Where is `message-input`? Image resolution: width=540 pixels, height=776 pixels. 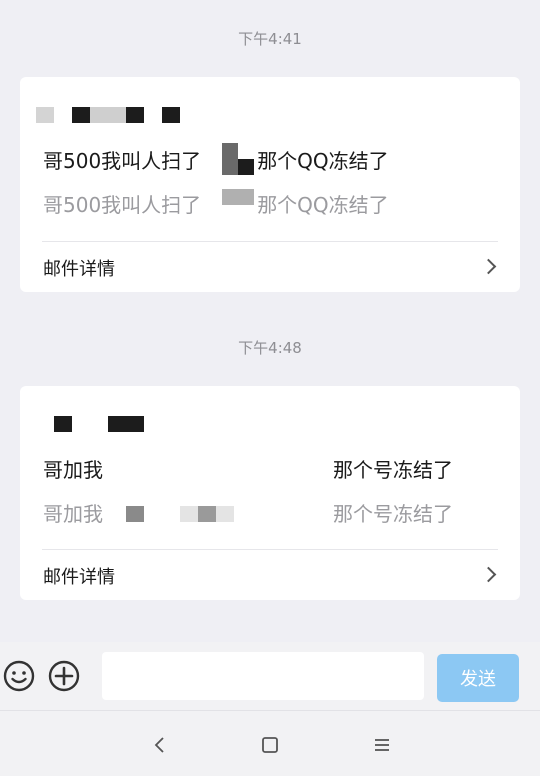 message-input is located at coordinates (263, 676).